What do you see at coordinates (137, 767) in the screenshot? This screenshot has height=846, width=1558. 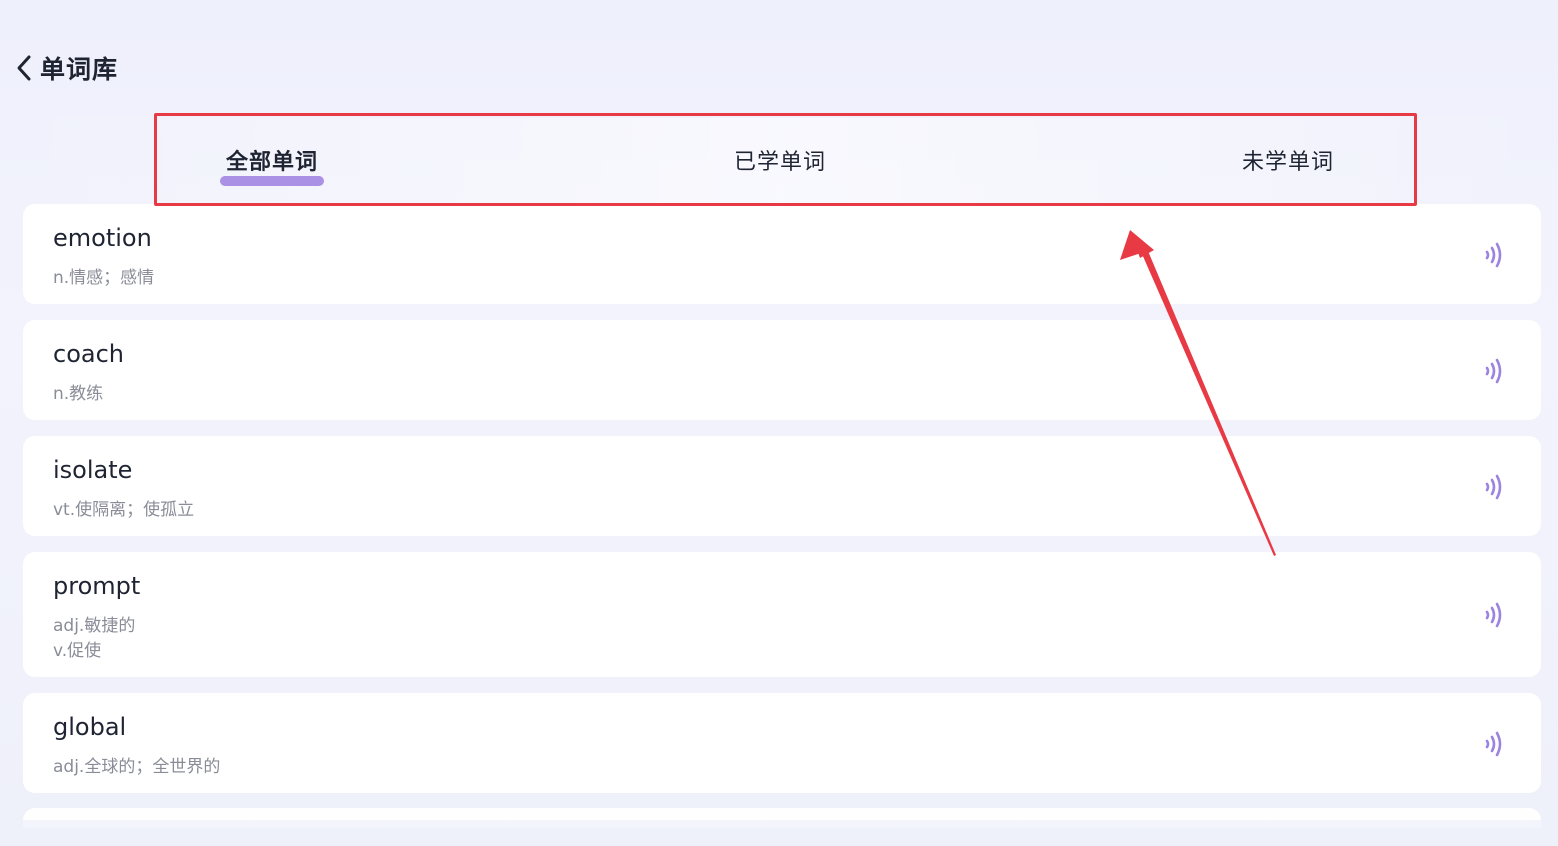 I see `word-meaning: adj.全球的；全世界的` at bounding box center [137, 767].